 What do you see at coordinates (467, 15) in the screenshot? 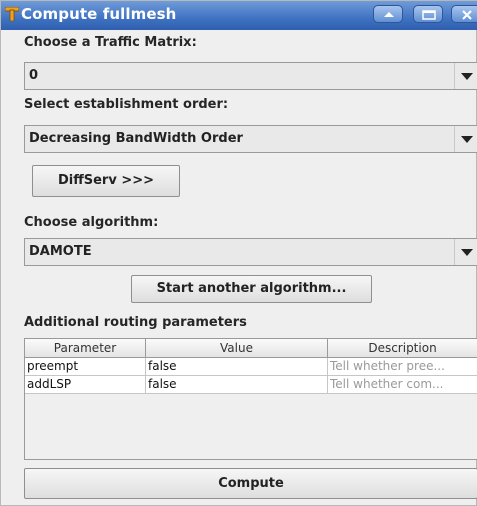
I see `close-icon` at bounding box center [467, 15].